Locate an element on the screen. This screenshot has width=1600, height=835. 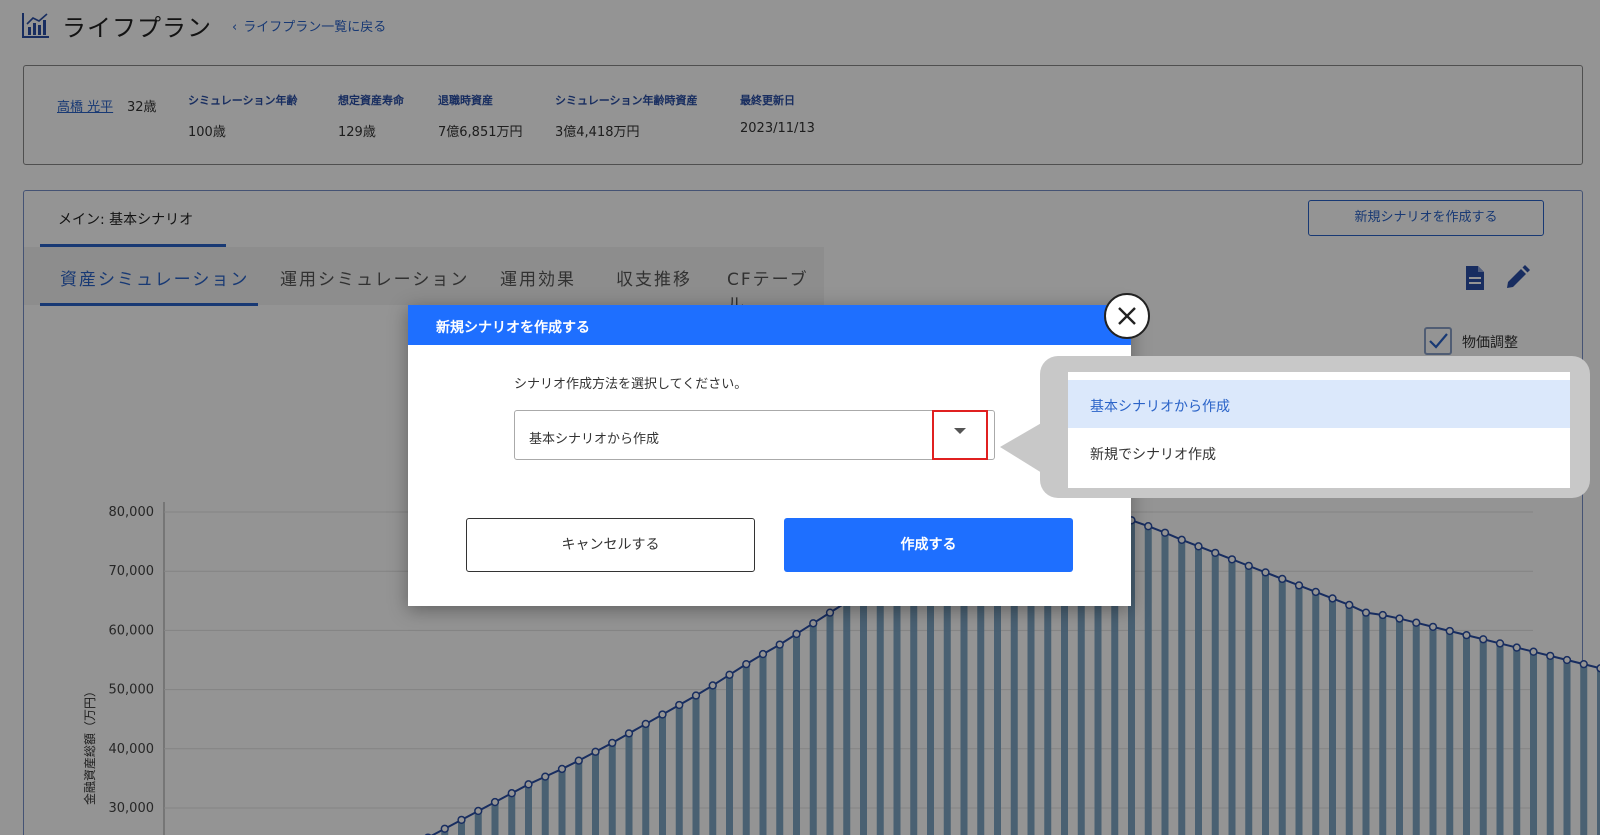
option-from-base-scenario: 基本シナリオから作成 is located at coordinates (1319, 404).